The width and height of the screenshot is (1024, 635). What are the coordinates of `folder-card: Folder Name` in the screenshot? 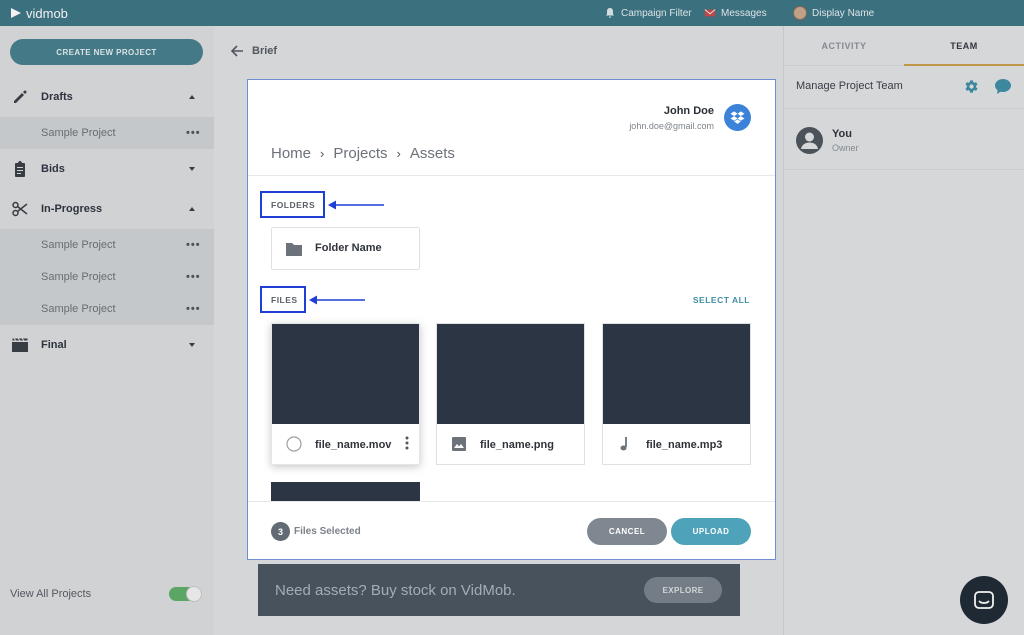 It's located at (345, 248).